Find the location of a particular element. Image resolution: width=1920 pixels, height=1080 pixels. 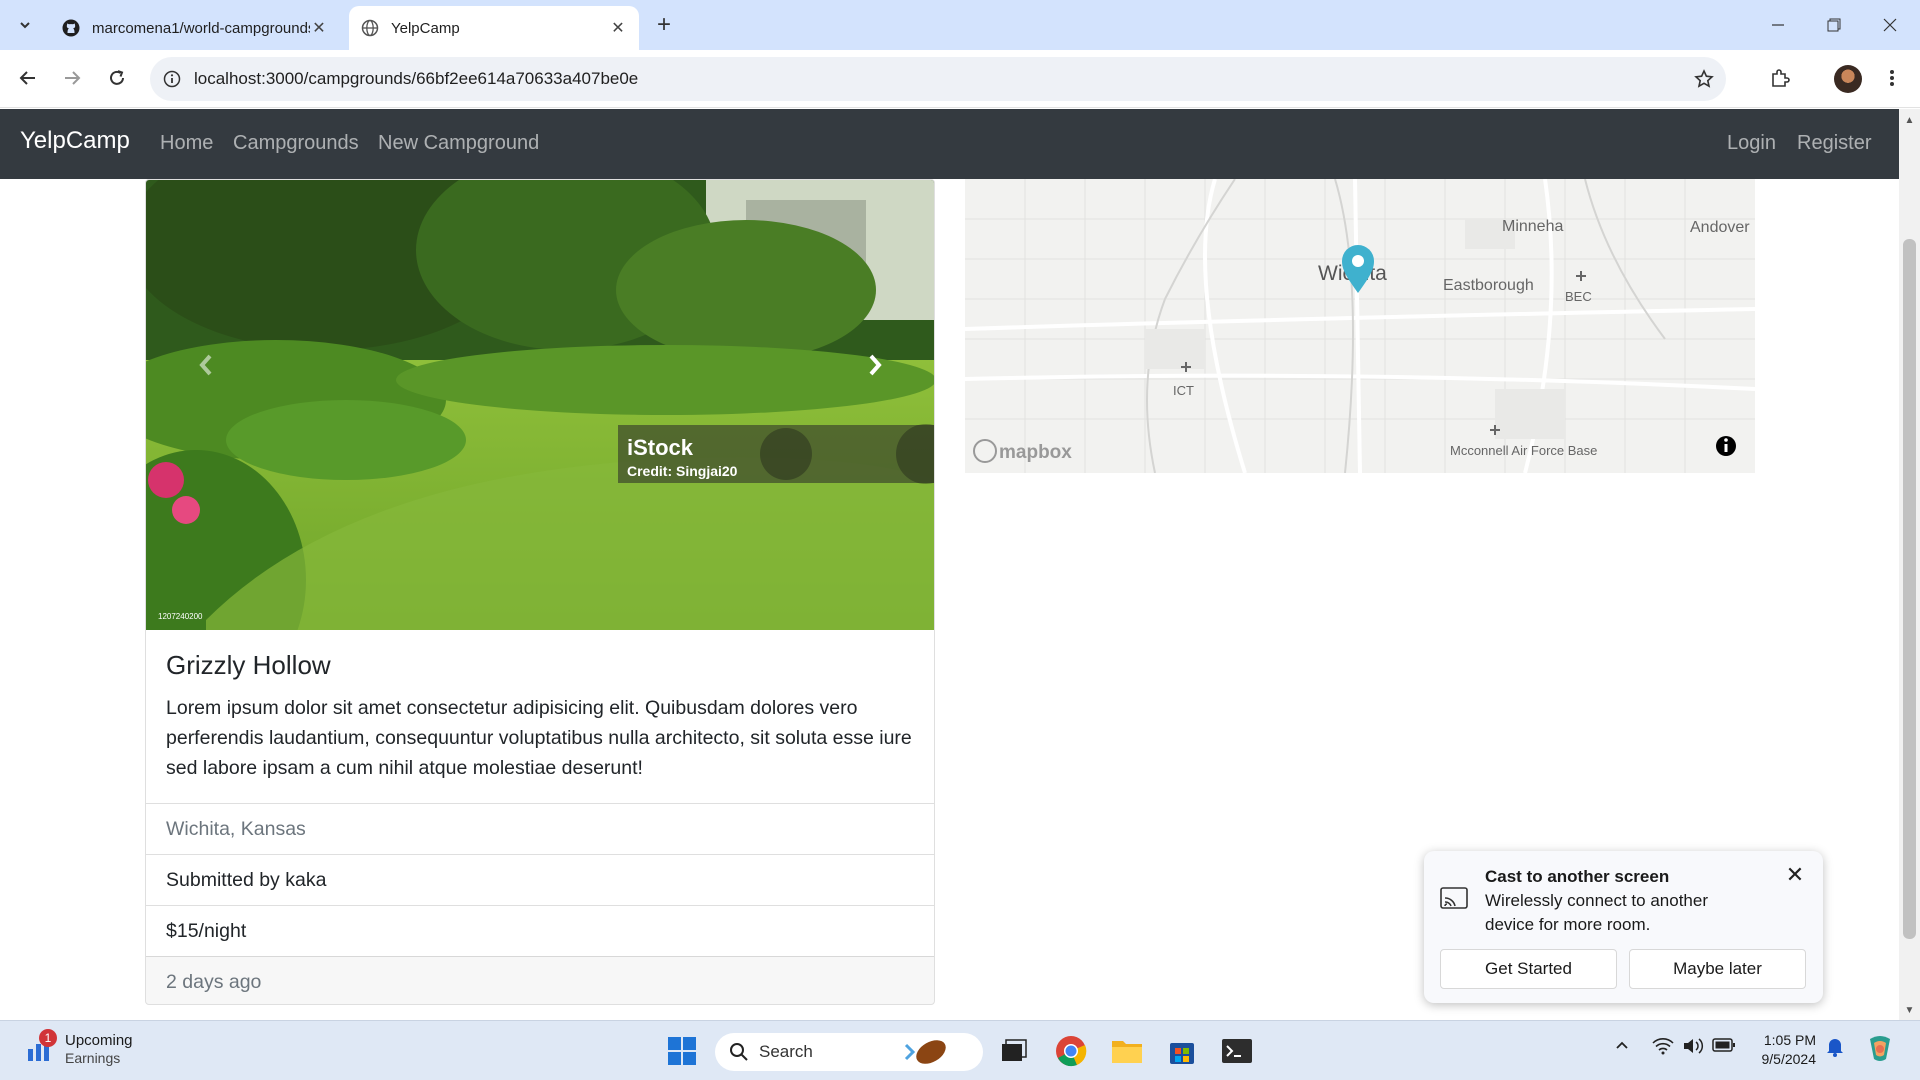

mapbox-attribution: mapbox is located at coordinates (1035, 452).